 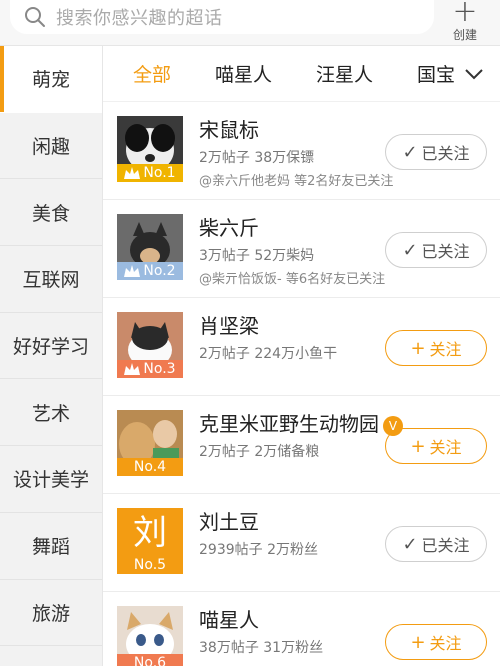 What do you see at coordinates (150, 660) in the screenshot?
I see `rank-badge: No.6` at bounding box center [150, 660].